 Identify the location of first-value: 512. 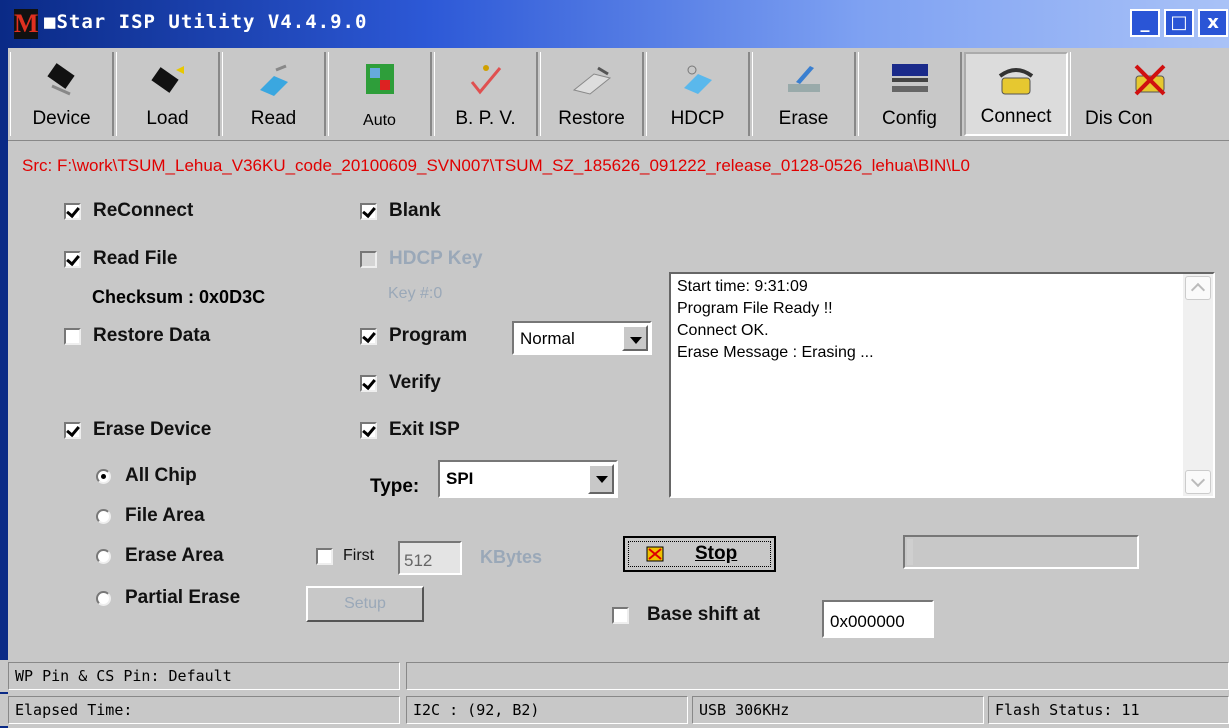
(418, 560).